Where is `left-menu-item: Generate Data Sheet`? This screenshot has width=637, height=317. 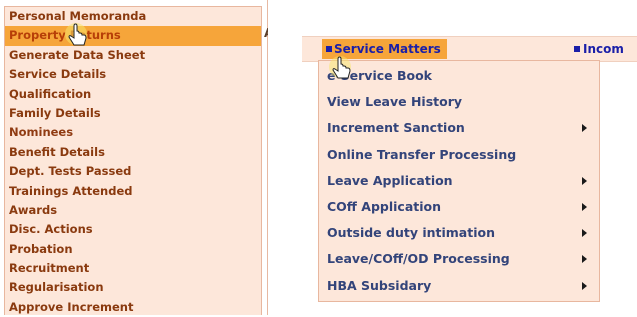 left-menu-item: Generate Data Sheet is located at coordinates (133, 55).